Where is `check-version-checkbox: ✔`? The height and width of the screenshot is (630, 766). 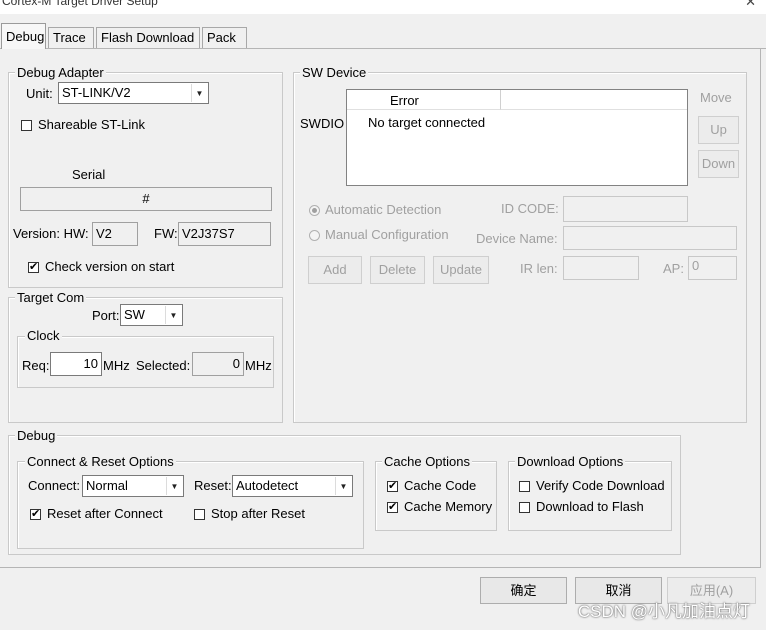 check-version-checkbox: ✔ is located at coordinates (33, 267).